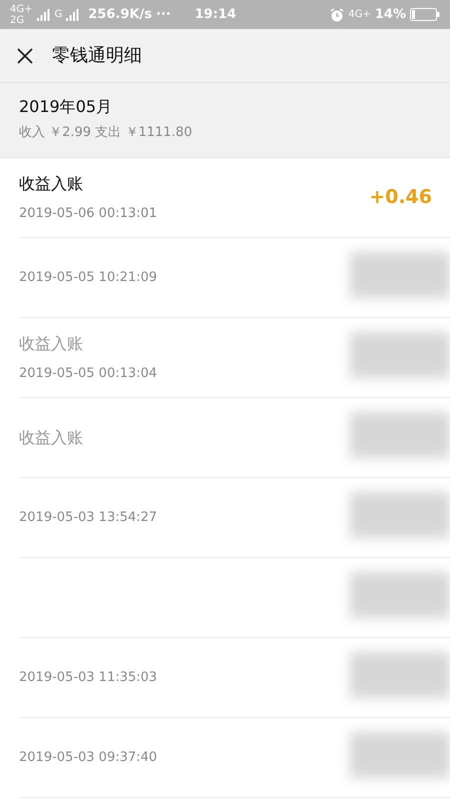  Describe the element at coordinates (25, 55) in the screenshot. I see `close-icon` at that location.